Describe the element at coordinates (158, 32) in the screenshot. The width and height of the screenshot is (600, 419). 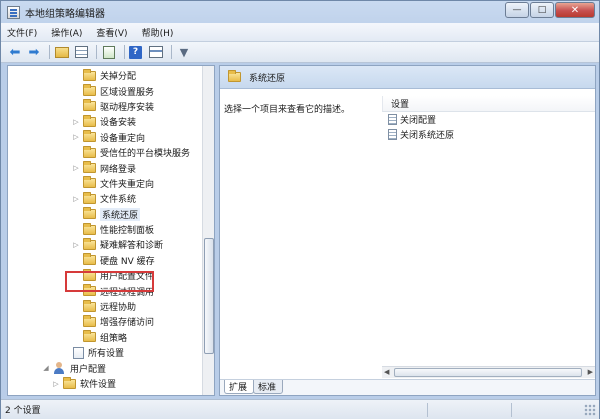
I see `menu-help: 帮助(H)` at that location.